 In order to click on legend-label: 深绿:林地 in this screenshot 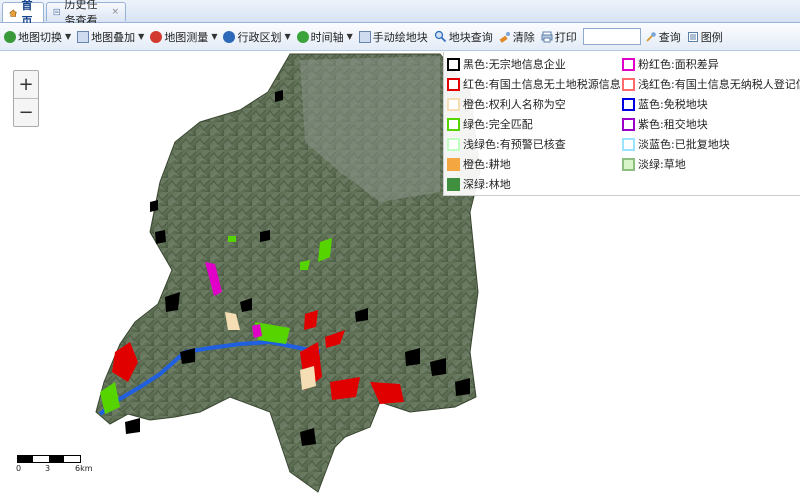, I will do `click(487, 184)`.